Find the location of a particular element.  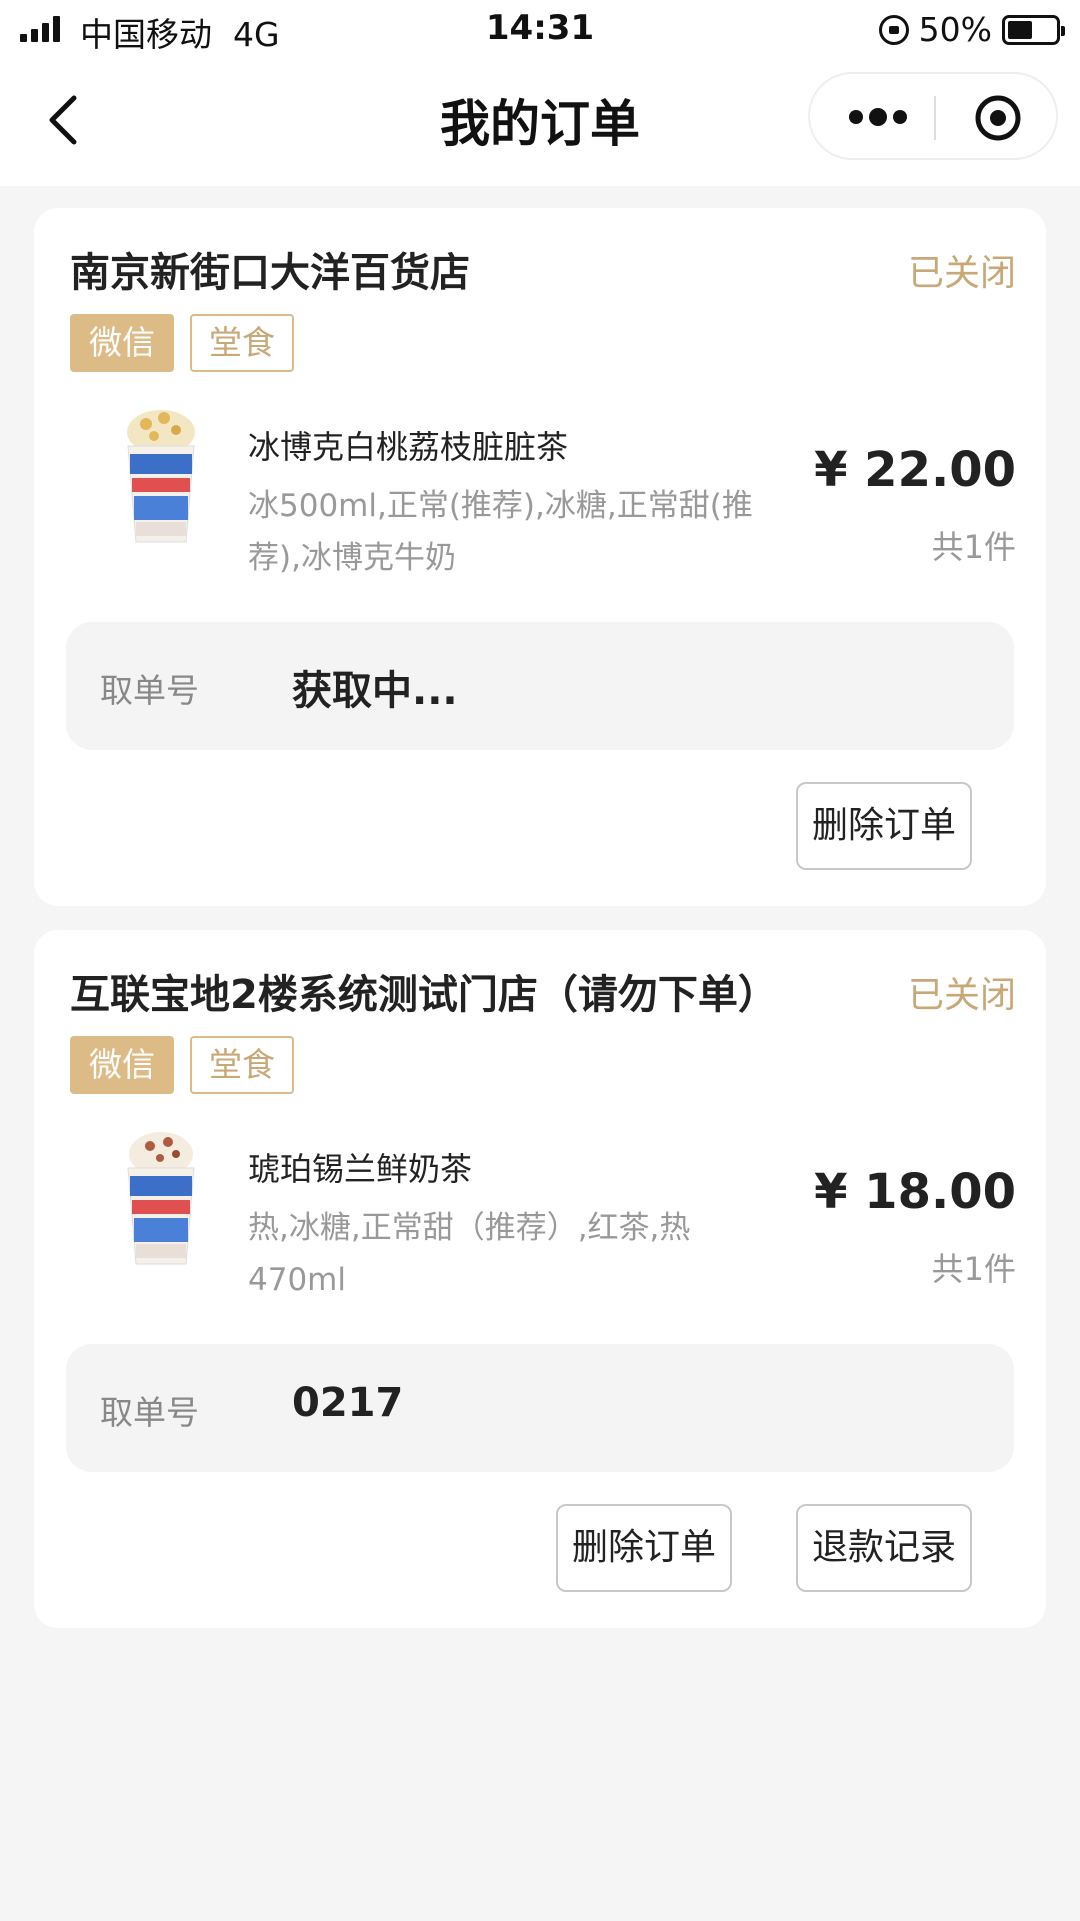

rotation-lock-icon is located at coordinates (893, 29).